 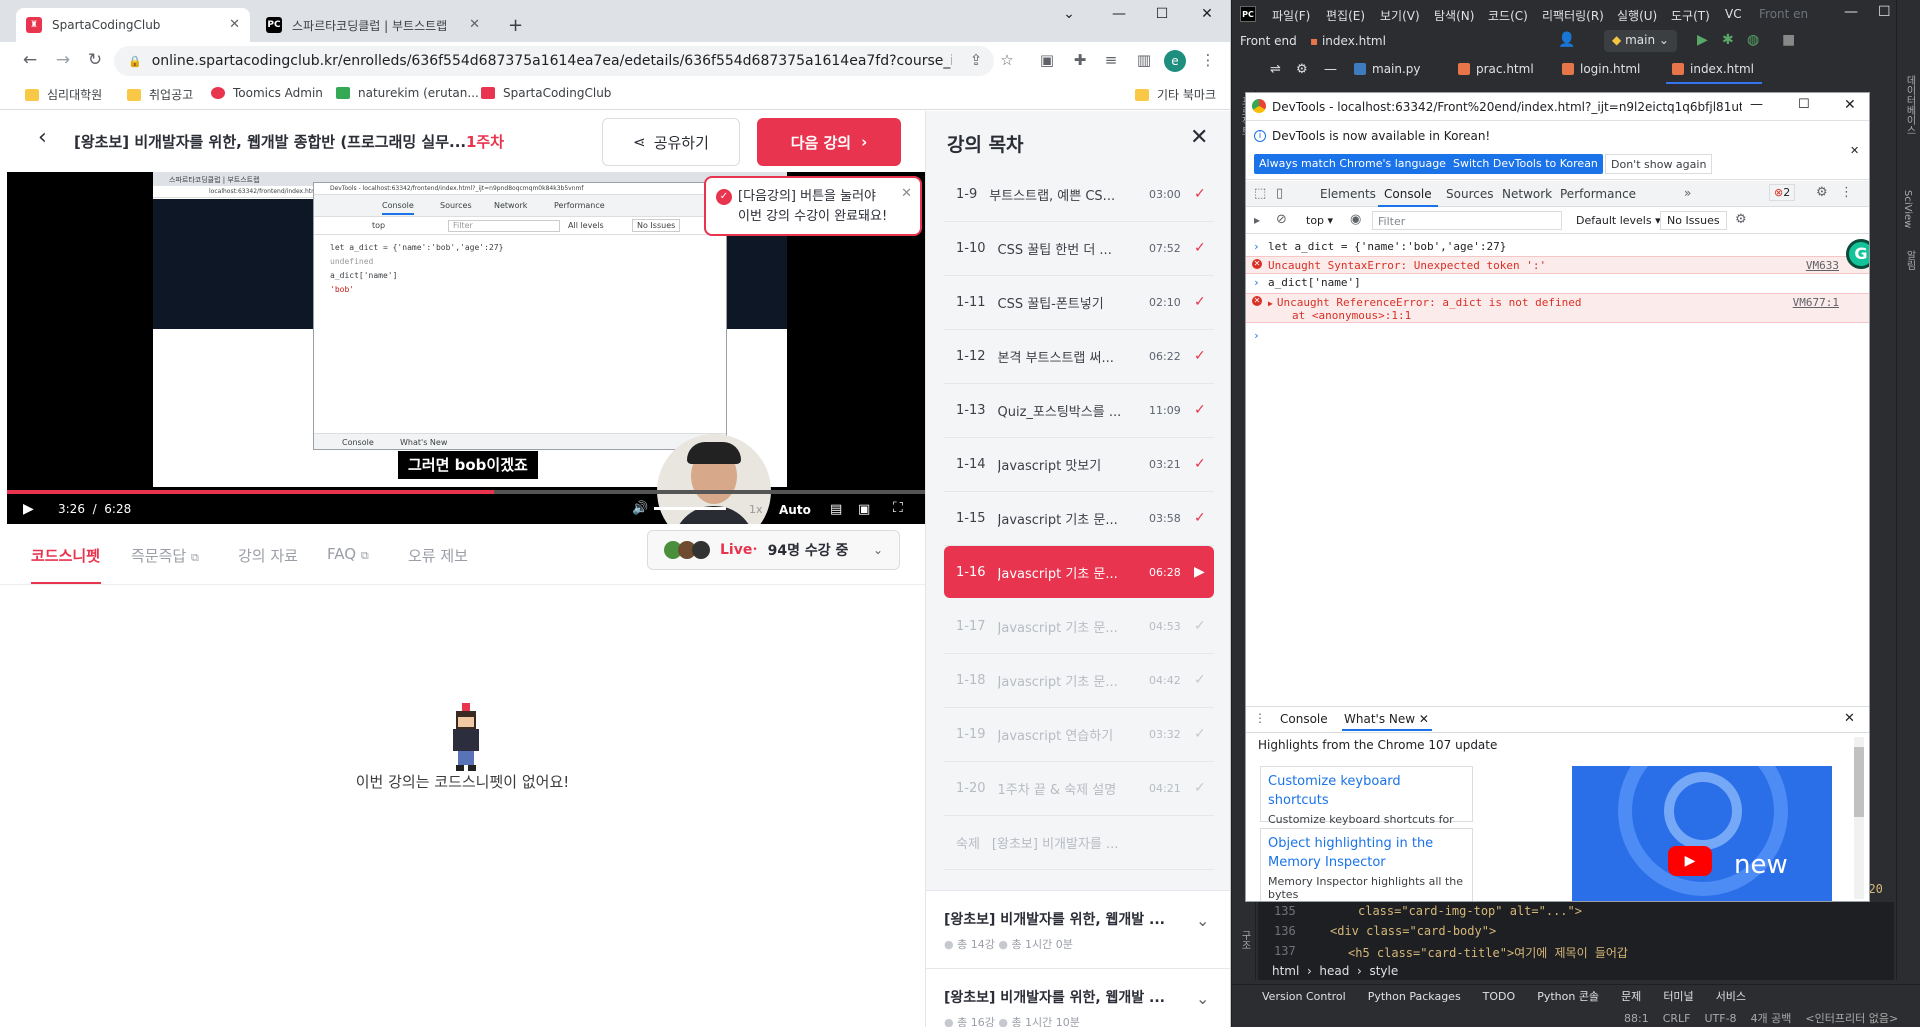 What do you see at coordinates (160, 94) in the screenshot?
I see `bookmark-folder-jobs: 취업공고` at bounding box center [160, 94].